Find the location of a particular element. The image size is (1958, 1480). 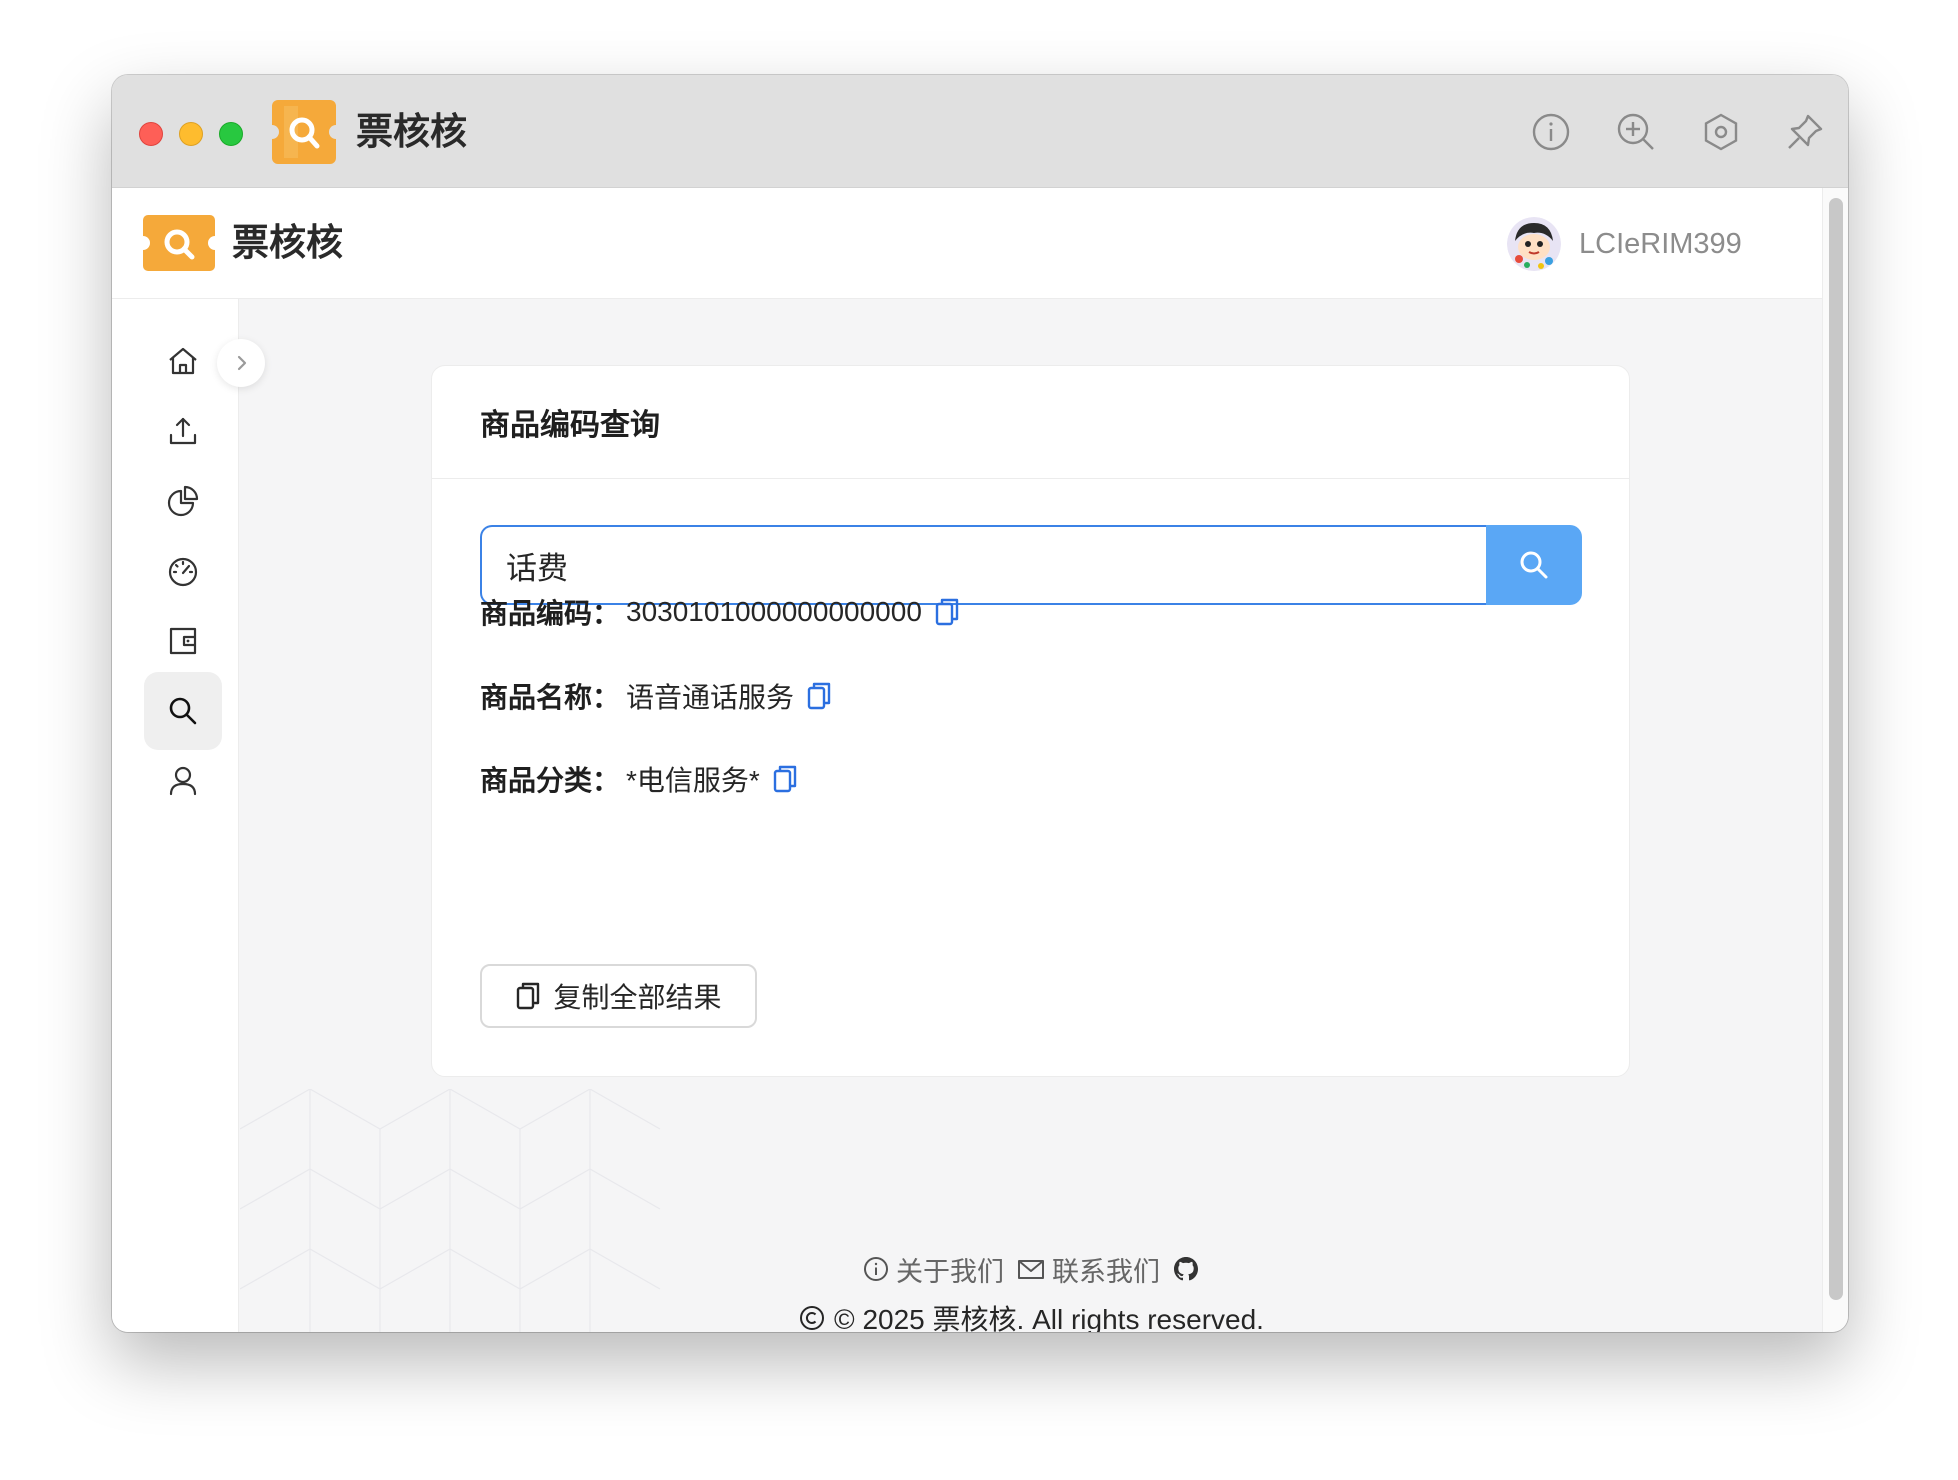

copyright-text: © 2025 票核核. All rights reserved. is located at coordinates (1049, 1318).